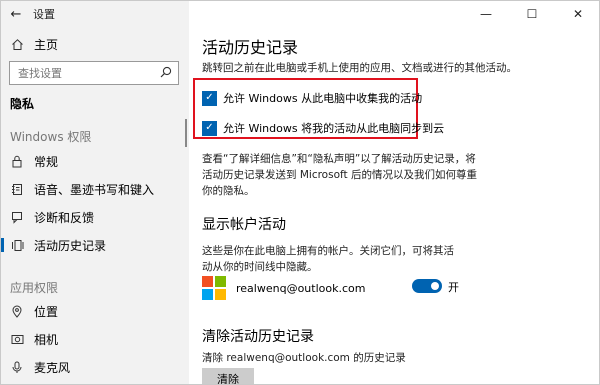 This screenshot has height=385, width=600. What do you see at coordinates (22, 104) in the screenshot?
I see `category-title: 隐私` at bounding box center [22, 104].